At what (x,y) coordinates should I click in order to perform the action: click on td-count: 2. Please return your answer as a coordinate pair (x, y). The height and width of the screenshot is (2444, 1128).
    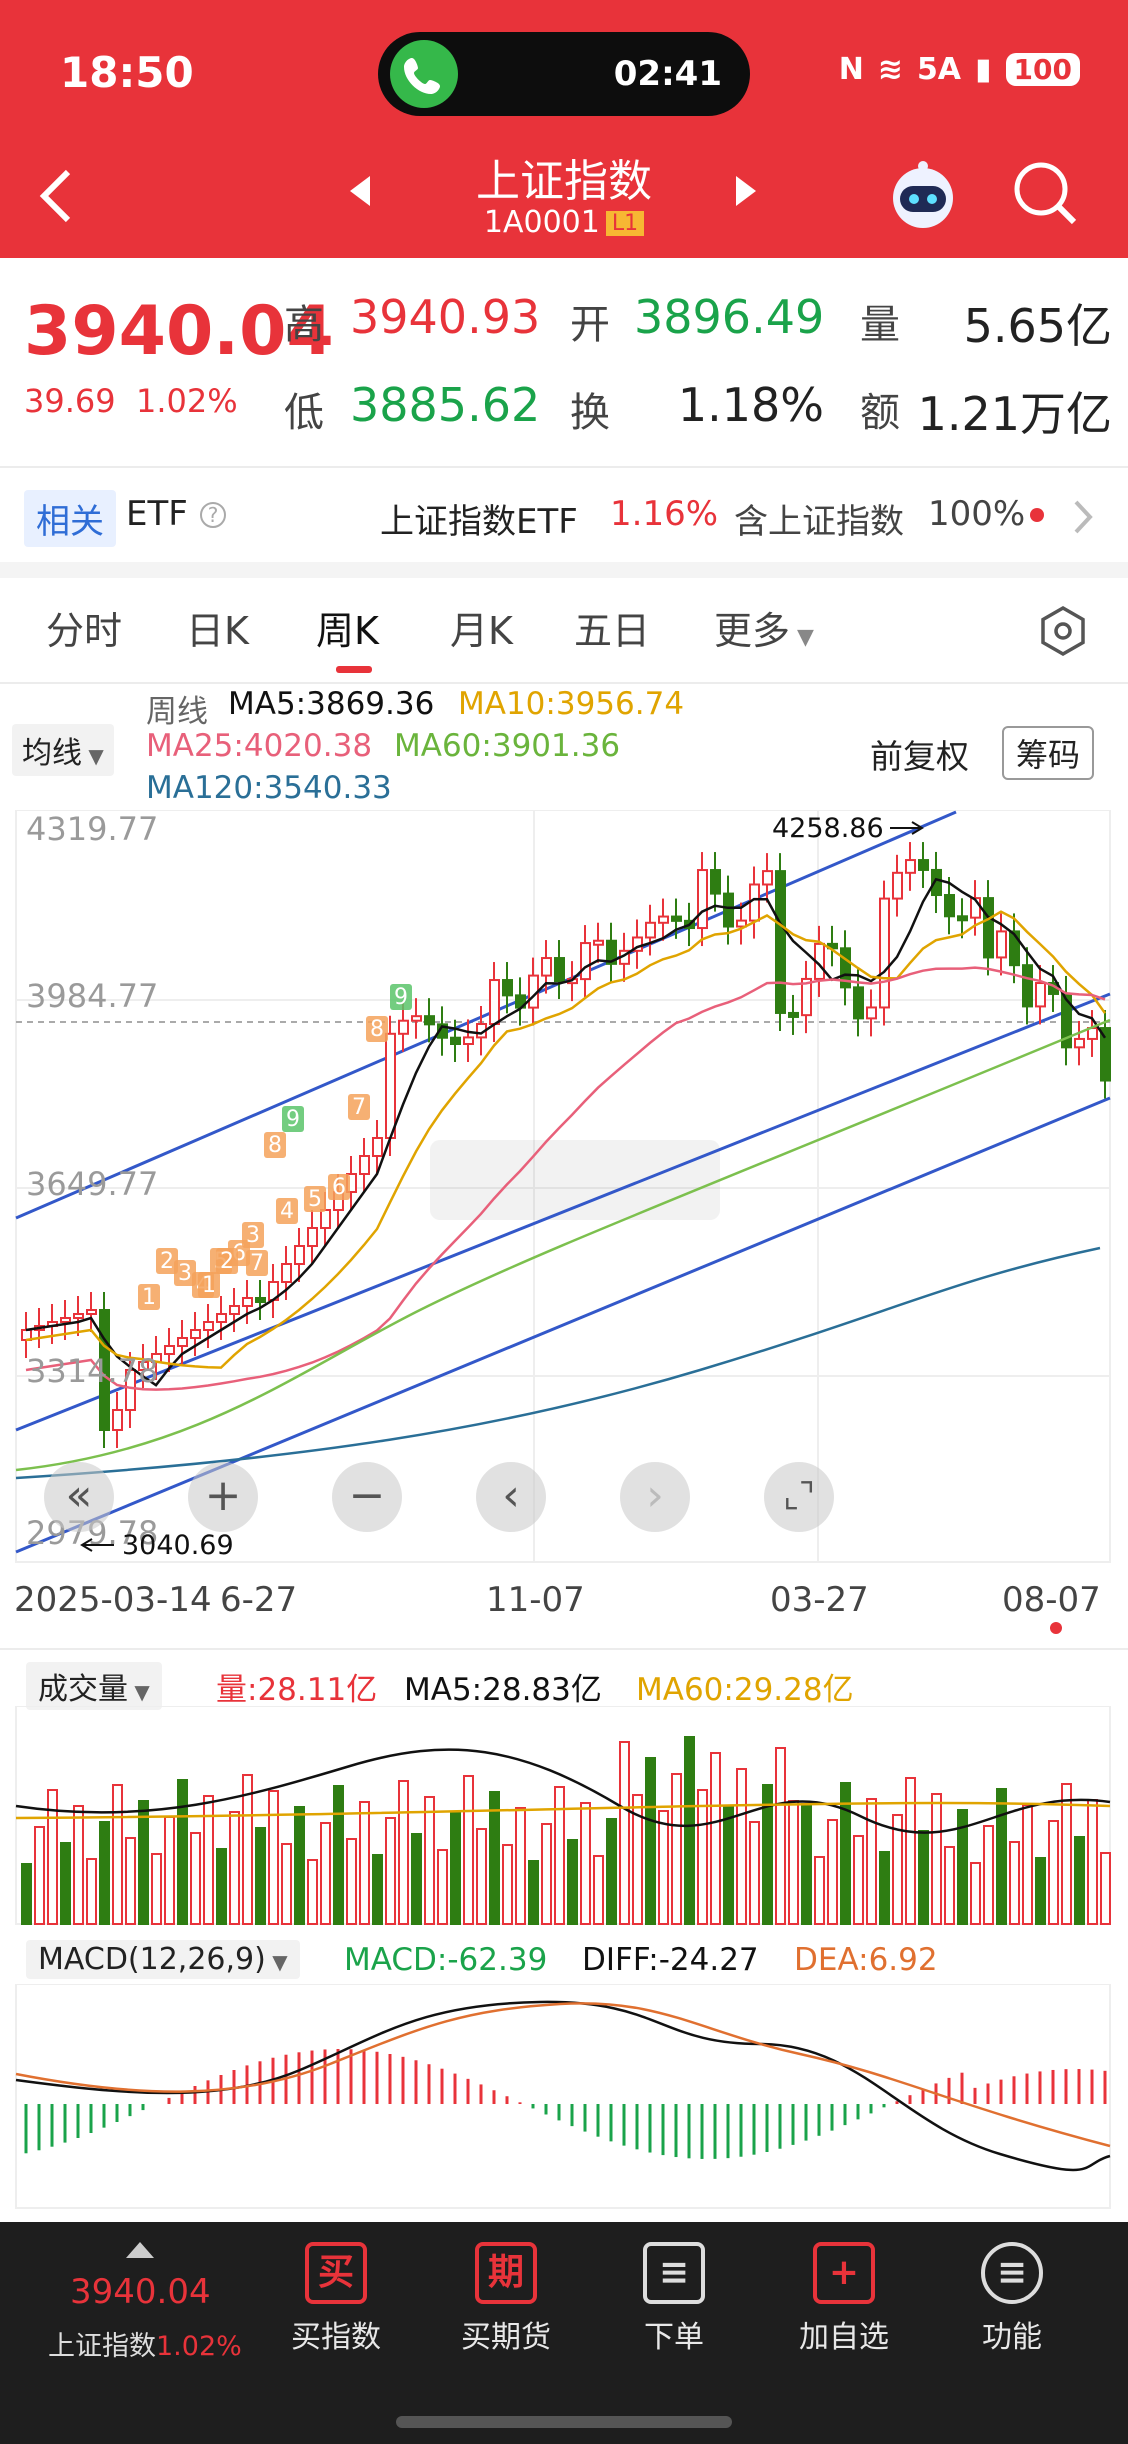
    Looking at the image, I should click on (167, 1261).